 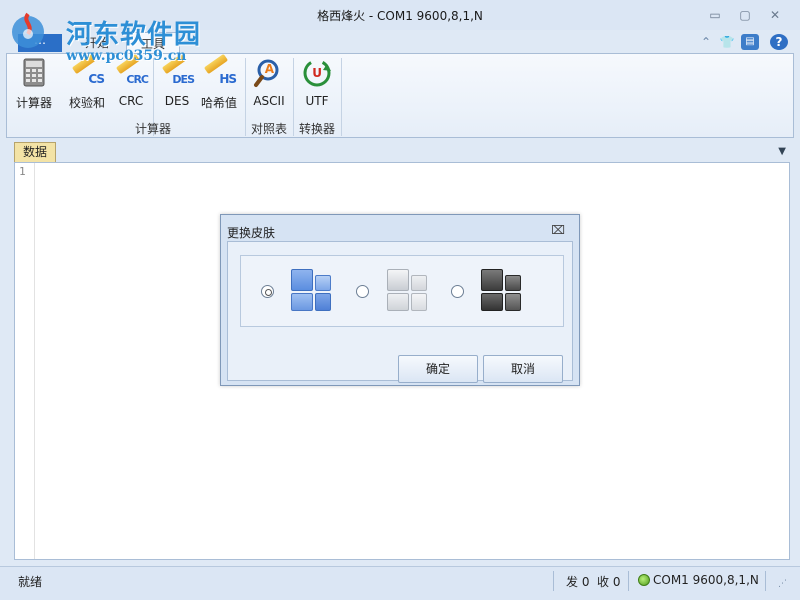 What do you see at coordinates (152, 129) in the screenshot?
I see `group-label-calculator: 计算器` at bounding box center [152, 129].